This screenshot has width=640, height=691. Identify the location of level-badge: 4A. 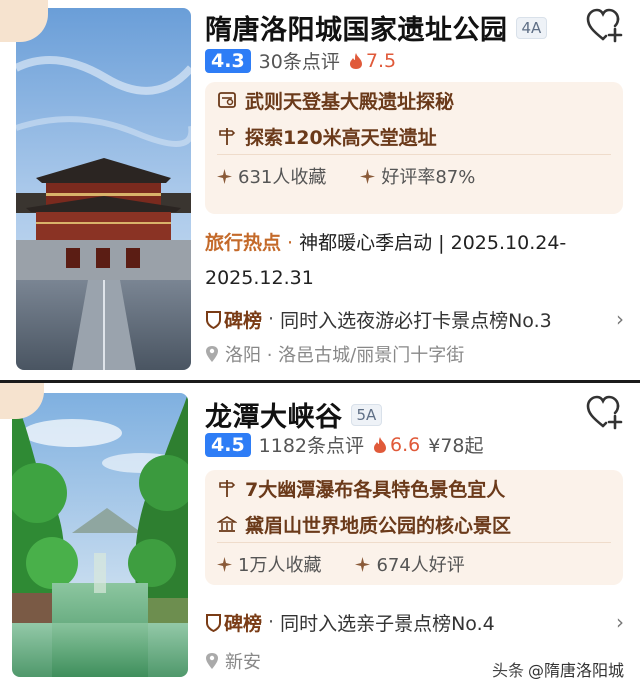
(531, 27).